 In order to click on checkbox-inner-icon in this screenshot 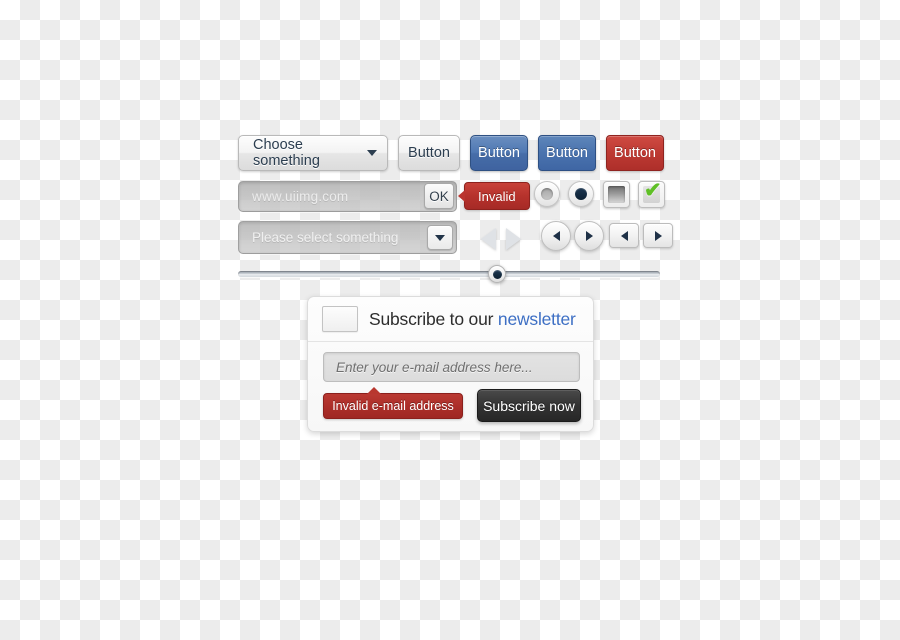, I will do `click(616, 194)`.